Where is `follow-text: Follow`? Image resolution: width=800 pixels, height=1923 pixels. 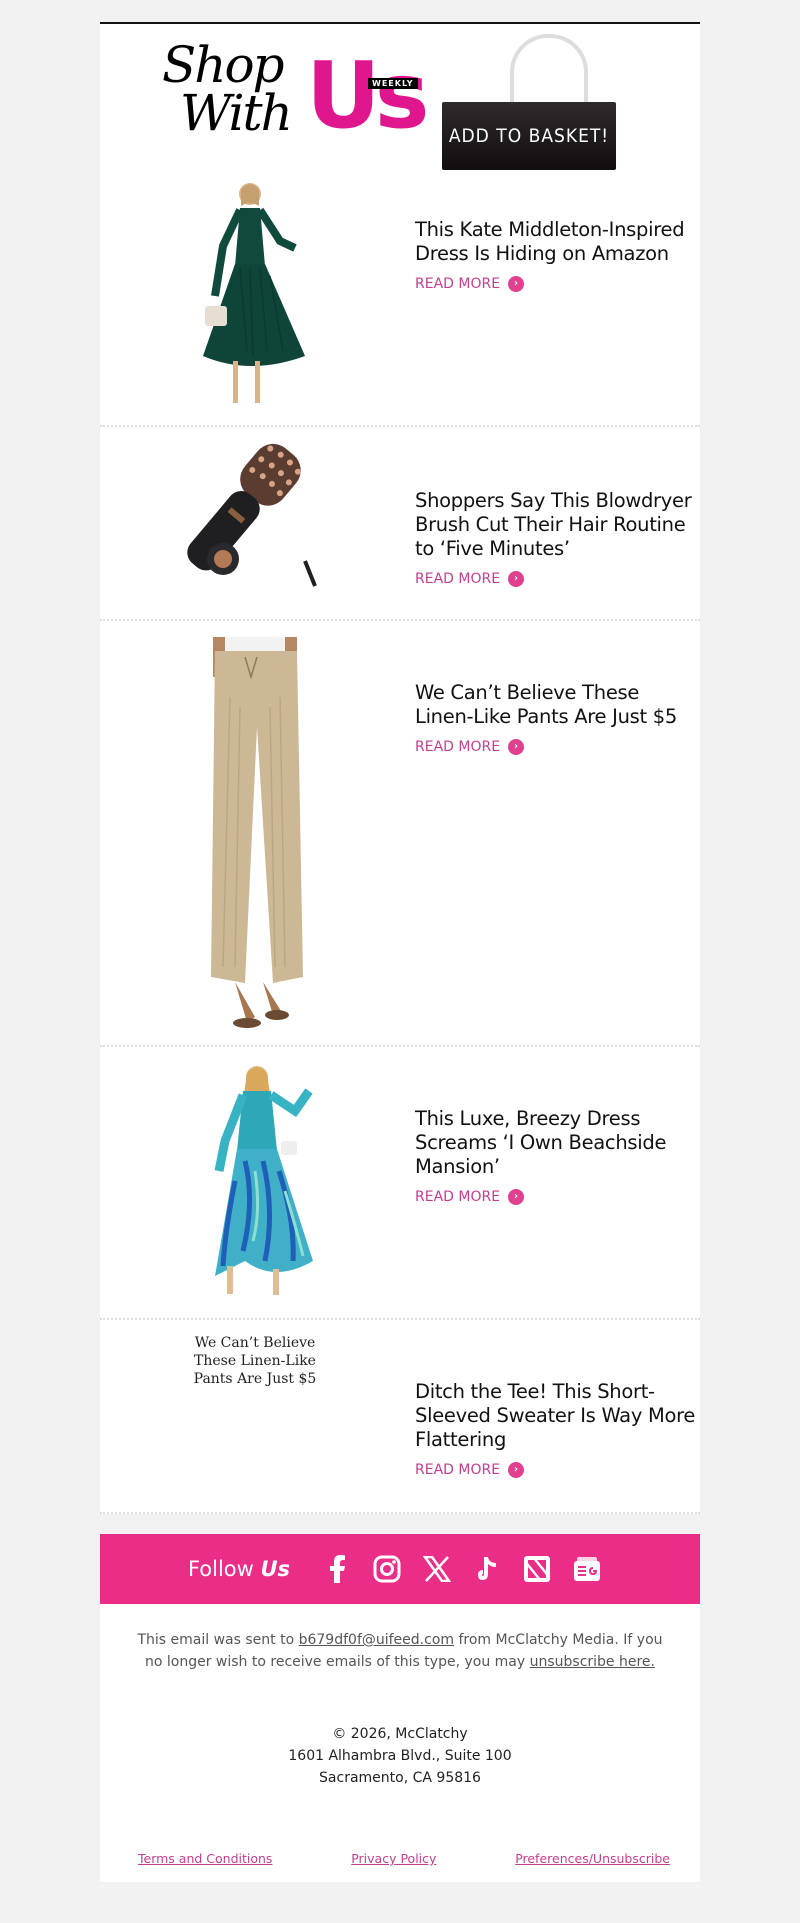 follow-text: Follow is located at coordinates (220, 1569).